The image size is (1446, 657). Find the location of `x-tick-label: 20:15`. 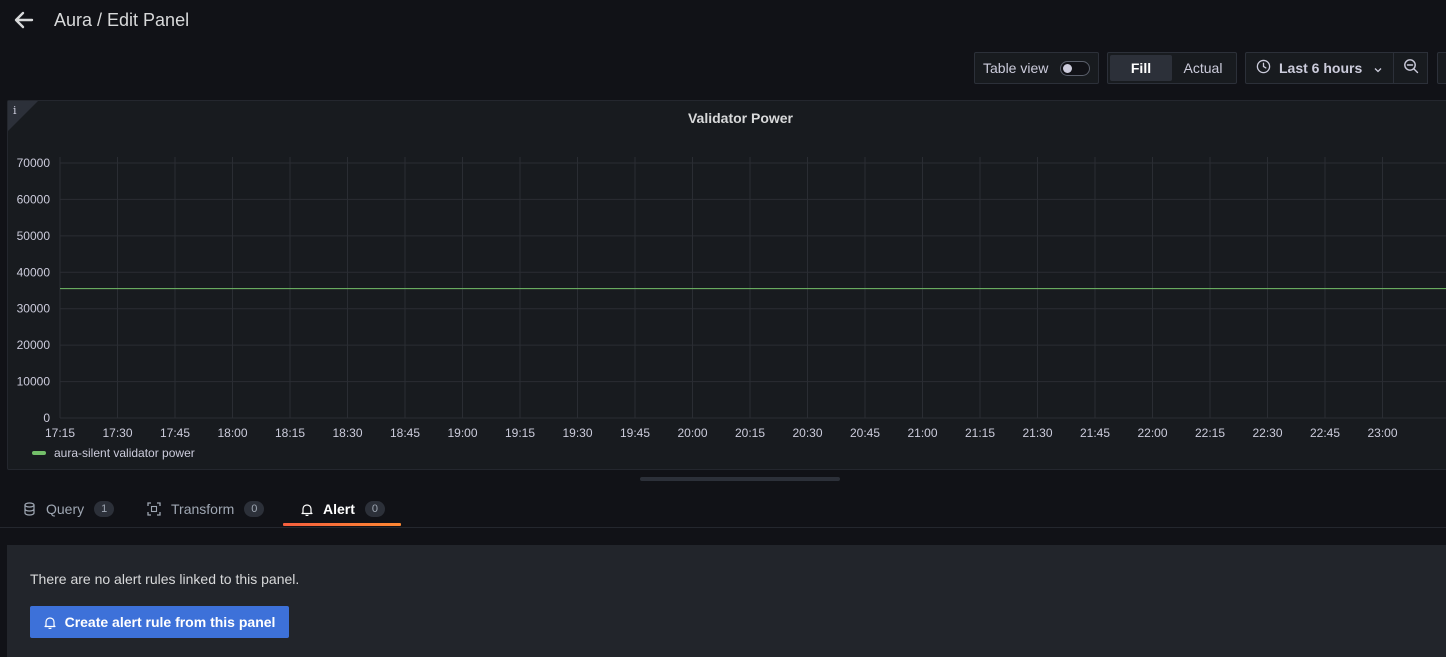

x-tick-label: 20:15 is located at coordinates (750, 433).